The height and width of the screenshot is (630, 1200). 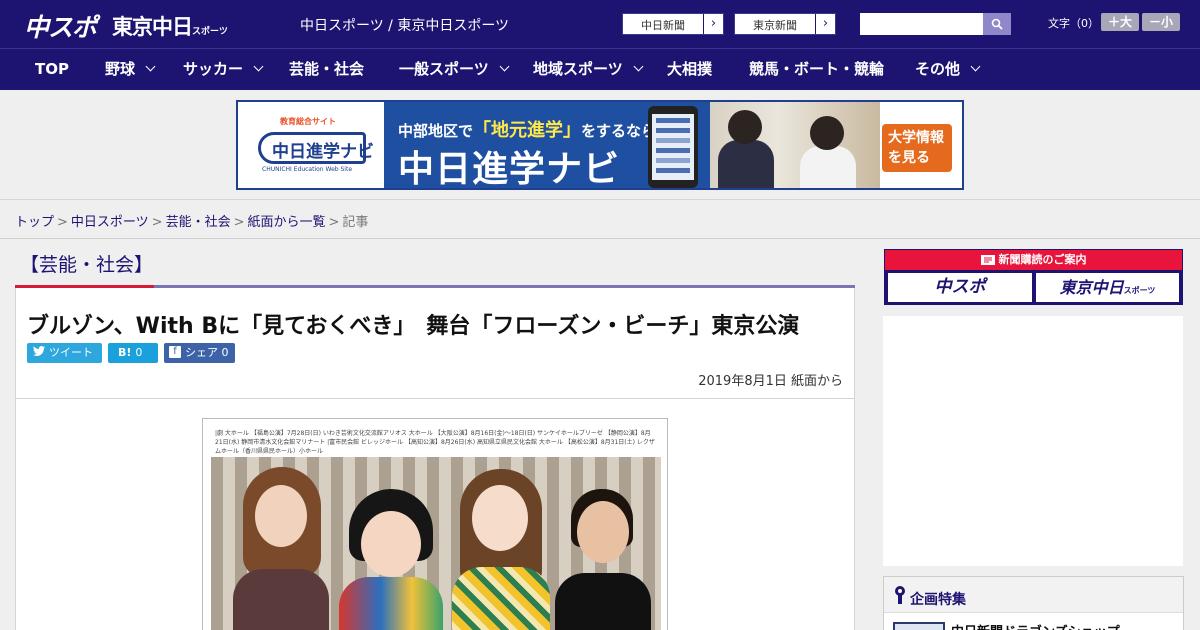 What do you see at coordinates (444, 69) in the screenshot?
I see `nav-label: 一般スポーツ` at bounding box center [444, 69].